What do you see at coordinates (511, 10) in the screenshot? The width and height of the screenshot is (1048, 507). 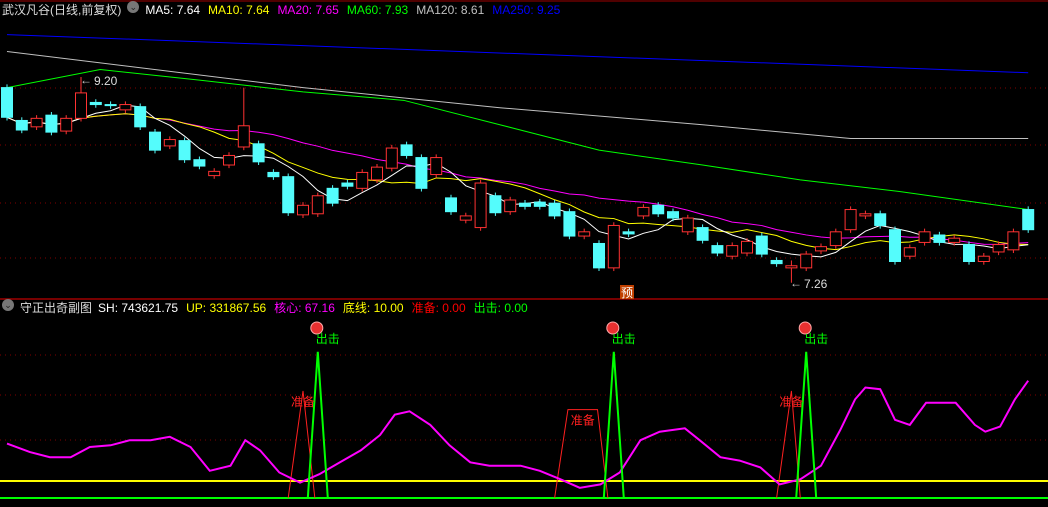 I see `ma-label-name: MA250` at bounding box center [511, 10].